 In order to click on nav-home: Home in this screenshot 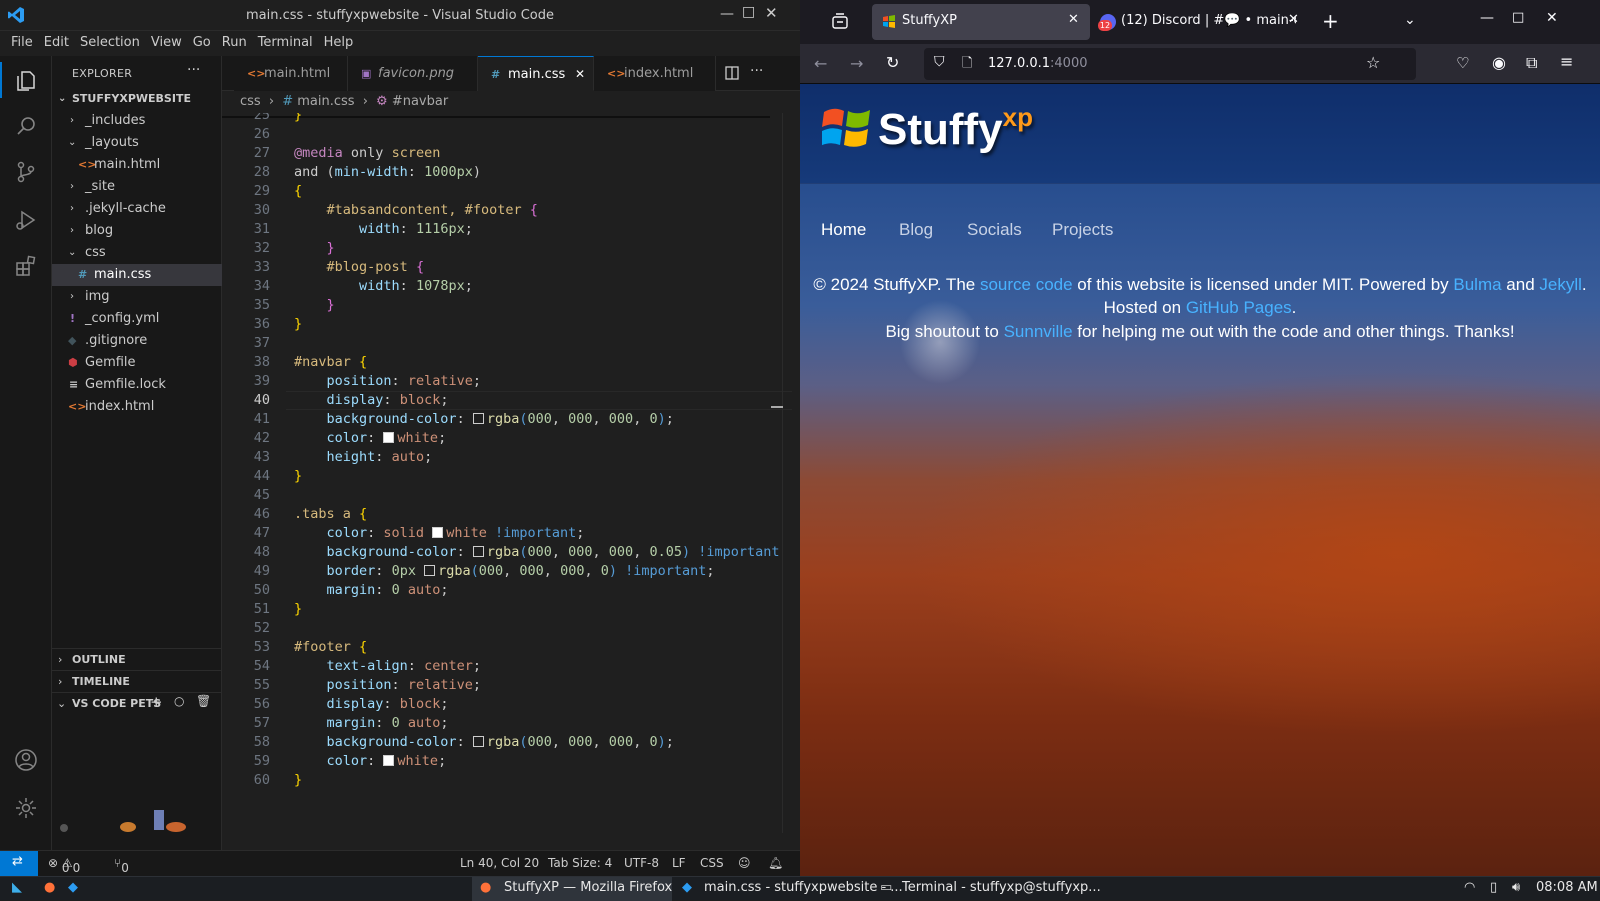, I will do `click(843, 230)`.